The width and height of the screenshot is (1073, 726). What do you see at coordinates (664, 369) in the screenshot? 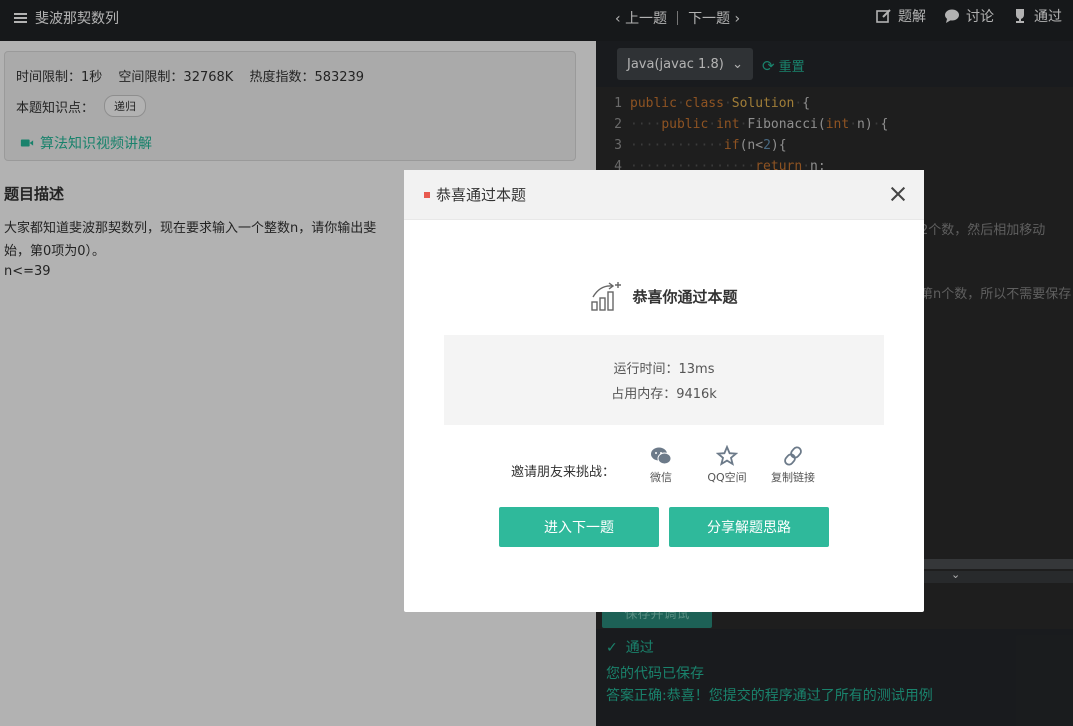
I see `runtime: 运行时间：13ms` at bounding box center [664, 369].